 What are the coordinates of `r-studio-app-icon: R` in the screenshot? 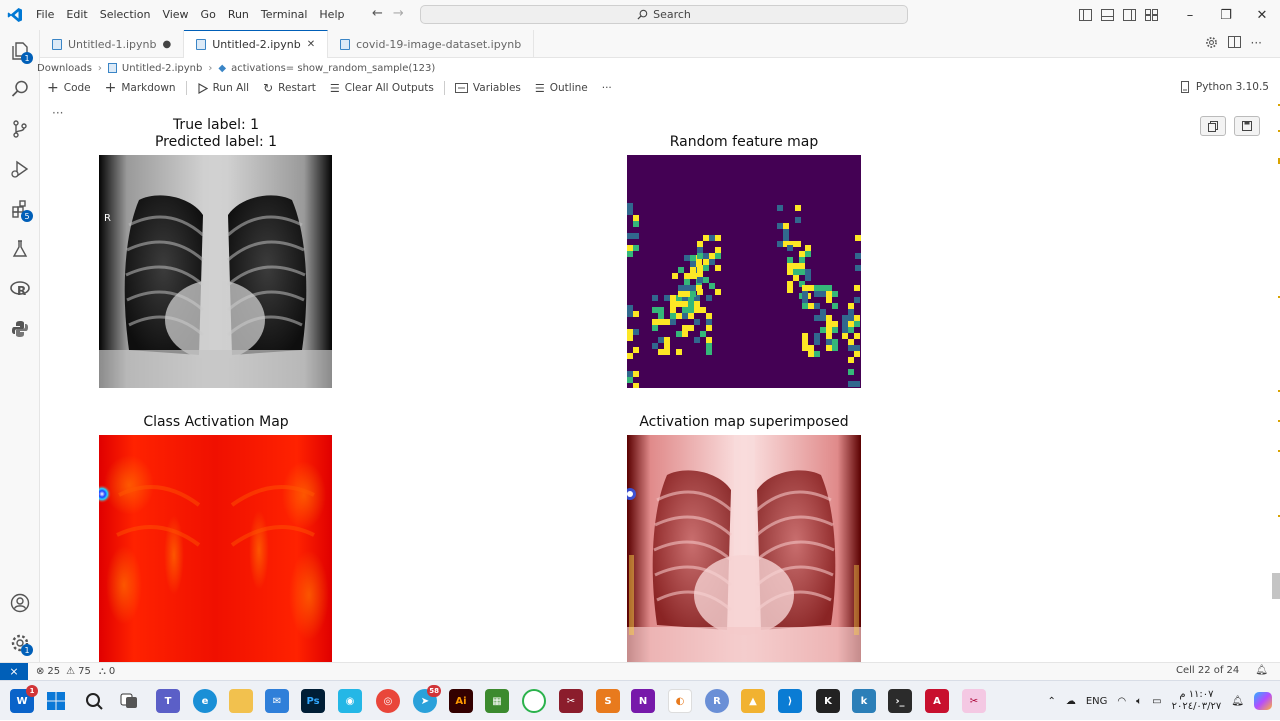 It's located at (717, 701).